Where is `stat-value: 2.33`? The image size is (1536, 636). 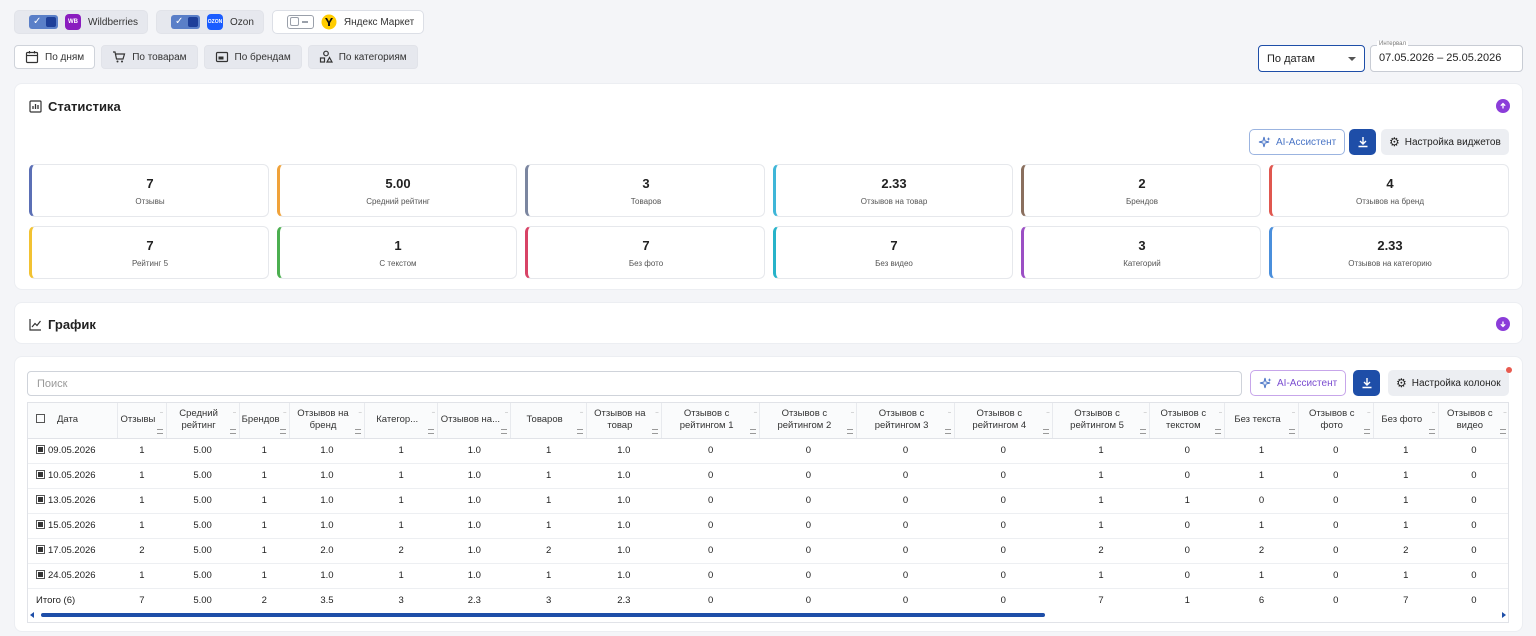
stat-value: 2.33 is located at coordinates (1390, 245).